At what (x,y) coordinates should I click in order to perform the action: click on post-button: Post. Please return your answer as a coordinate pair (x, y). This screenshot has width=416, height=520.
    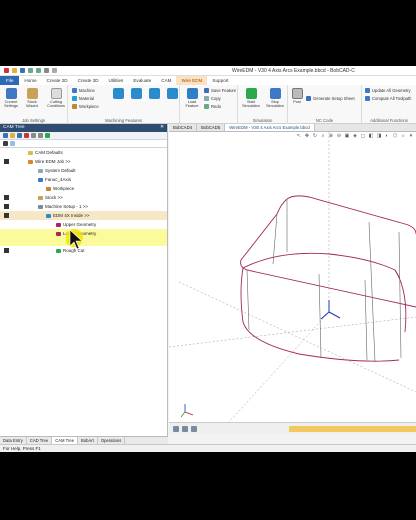
    Looking at the image, I should click on (297, 96).